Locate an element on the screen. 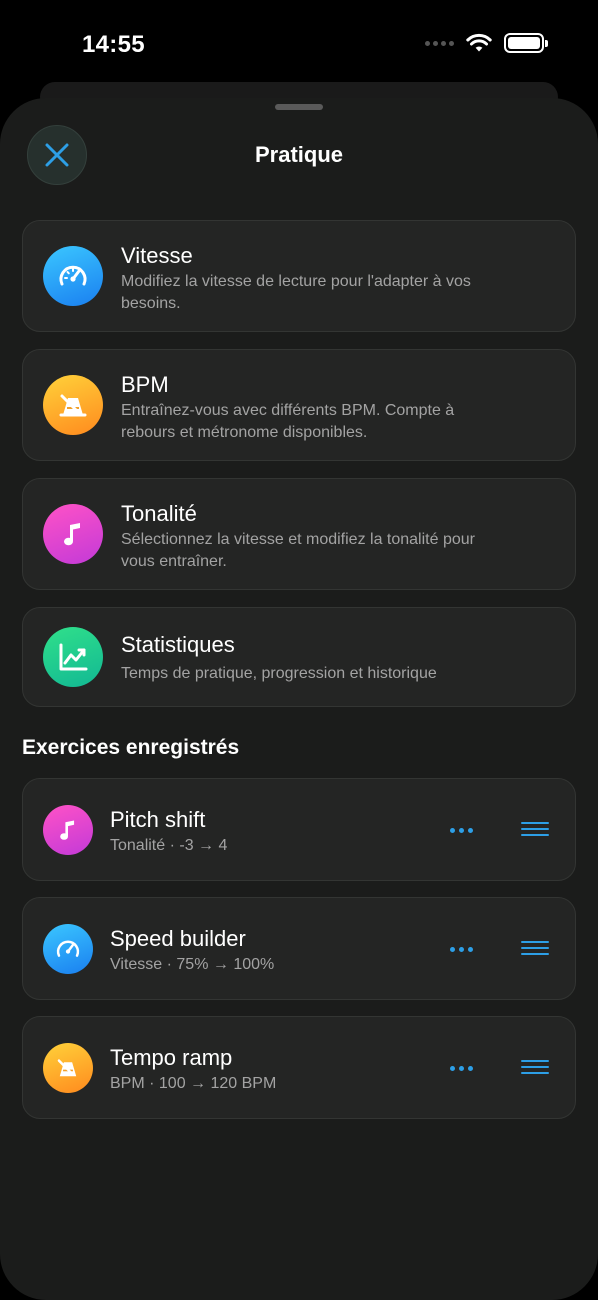 Image resolution: width=598 pixels, height=1300 pixels. status-icons is located at coordinates (486, 43).